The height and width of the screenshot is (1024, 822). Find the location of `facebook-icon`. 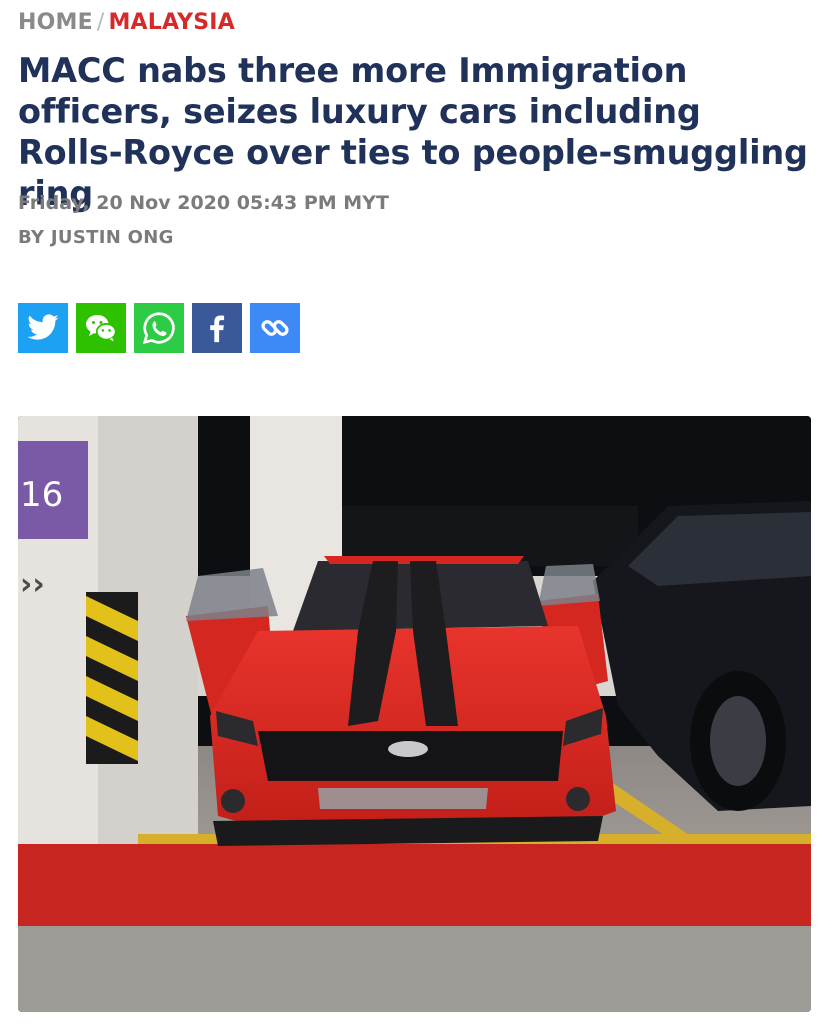

facebook-icon is located at coordinates (217, 329).